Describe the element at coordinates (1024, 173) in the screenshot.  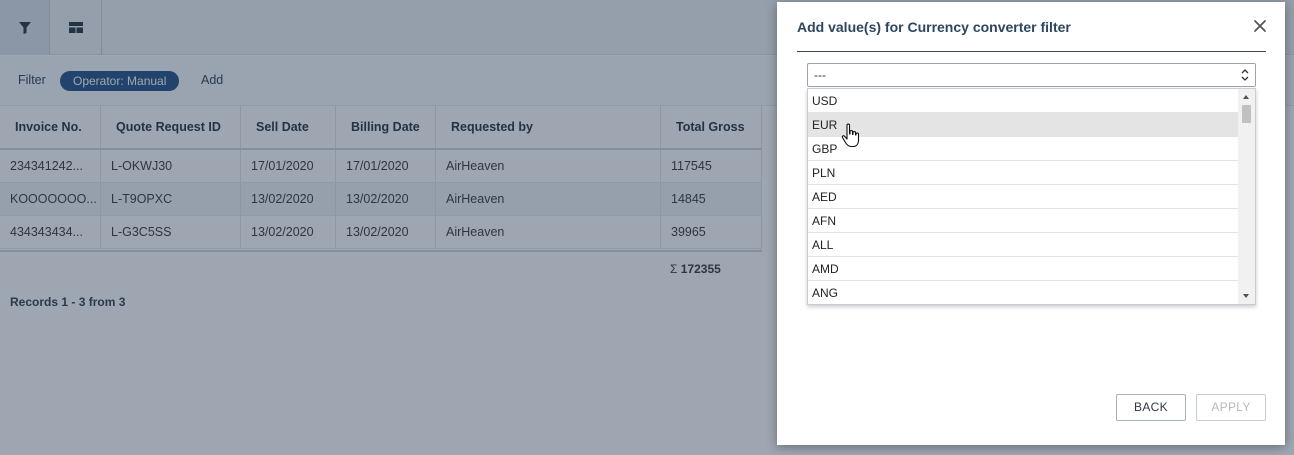
I see `option-pln: PLN` at that location.